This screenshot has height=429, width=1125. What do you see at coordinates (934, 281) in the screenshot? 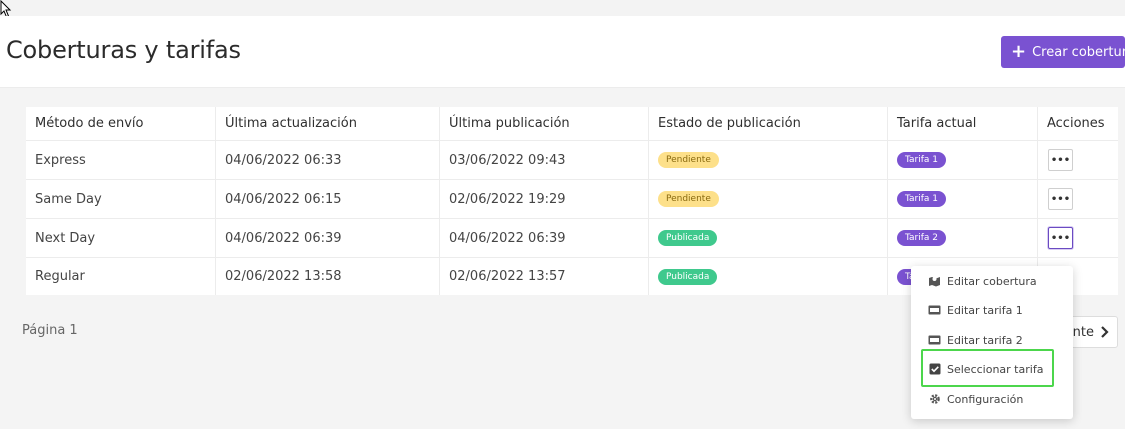
I see `map-icon` at bounding box center [934, 281].